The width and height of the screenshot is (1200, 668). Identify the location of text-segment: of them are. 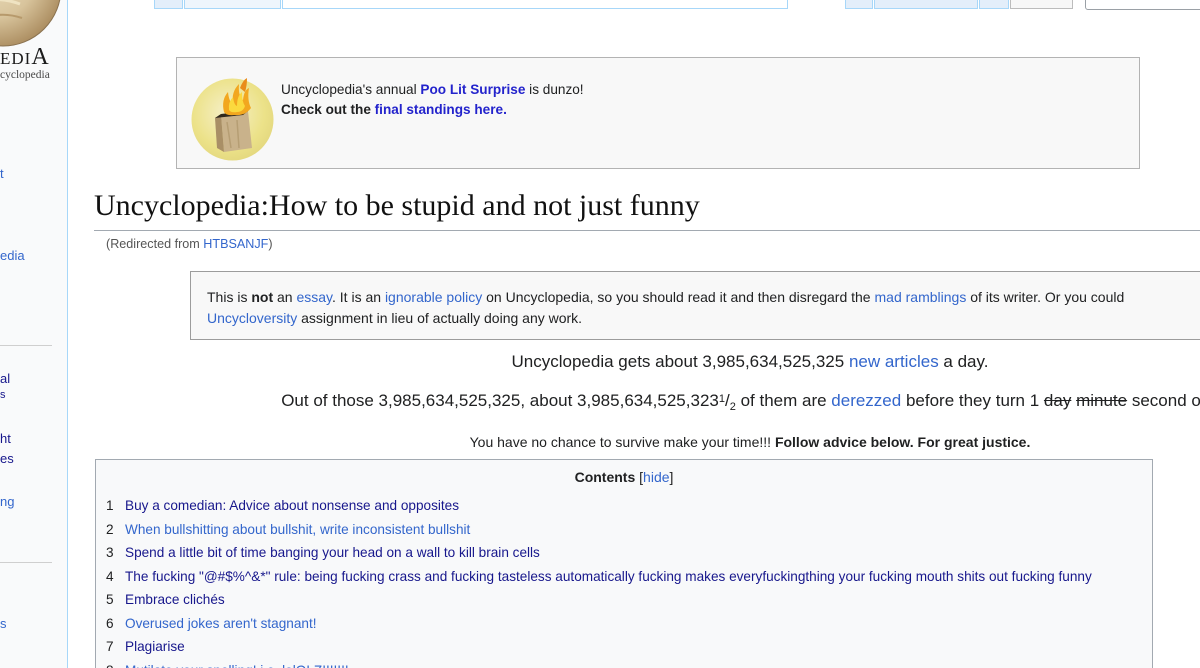
(783, 400).